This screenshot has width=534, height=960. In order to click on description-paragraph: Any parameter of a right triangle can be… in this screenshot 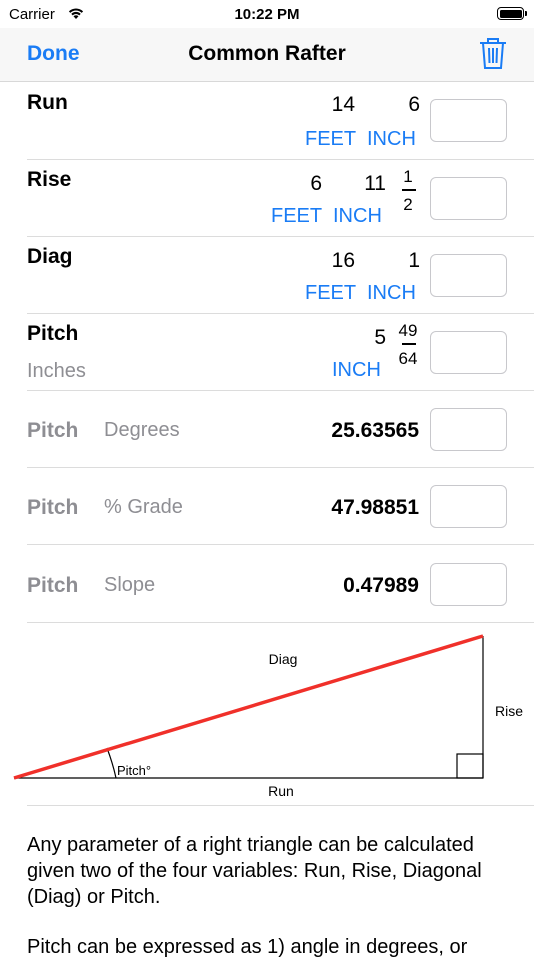, I will do `click(254, 871)`.